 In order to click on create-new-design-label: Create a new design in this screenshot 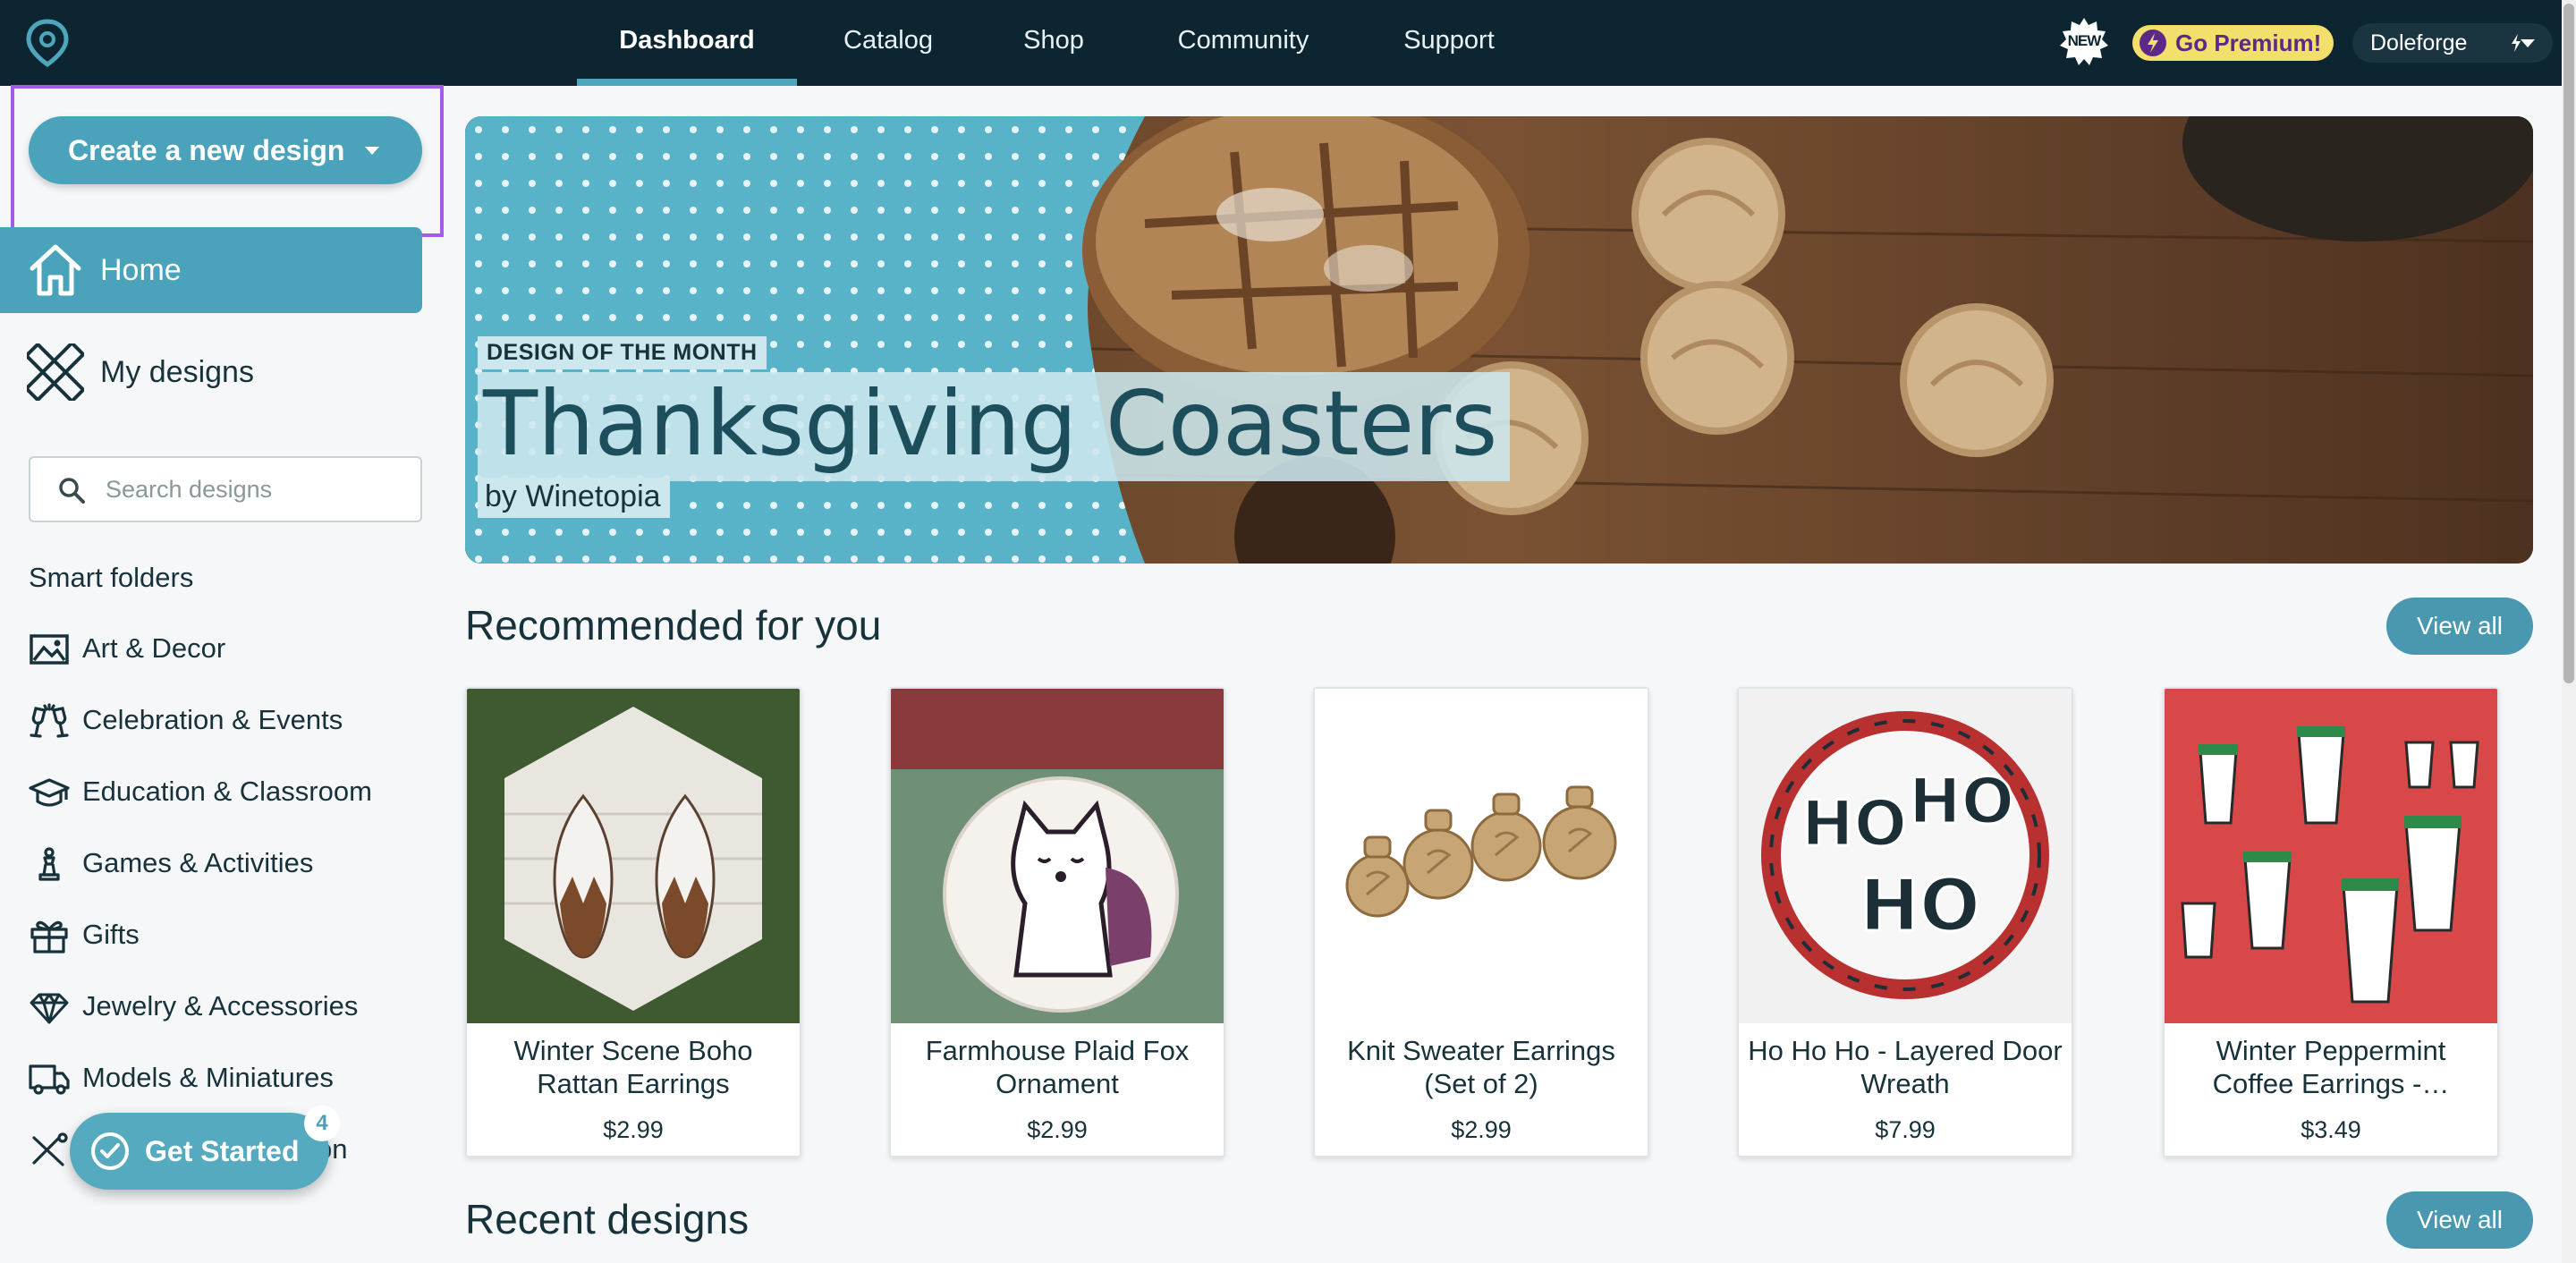, I will do `click(206, 150)`.